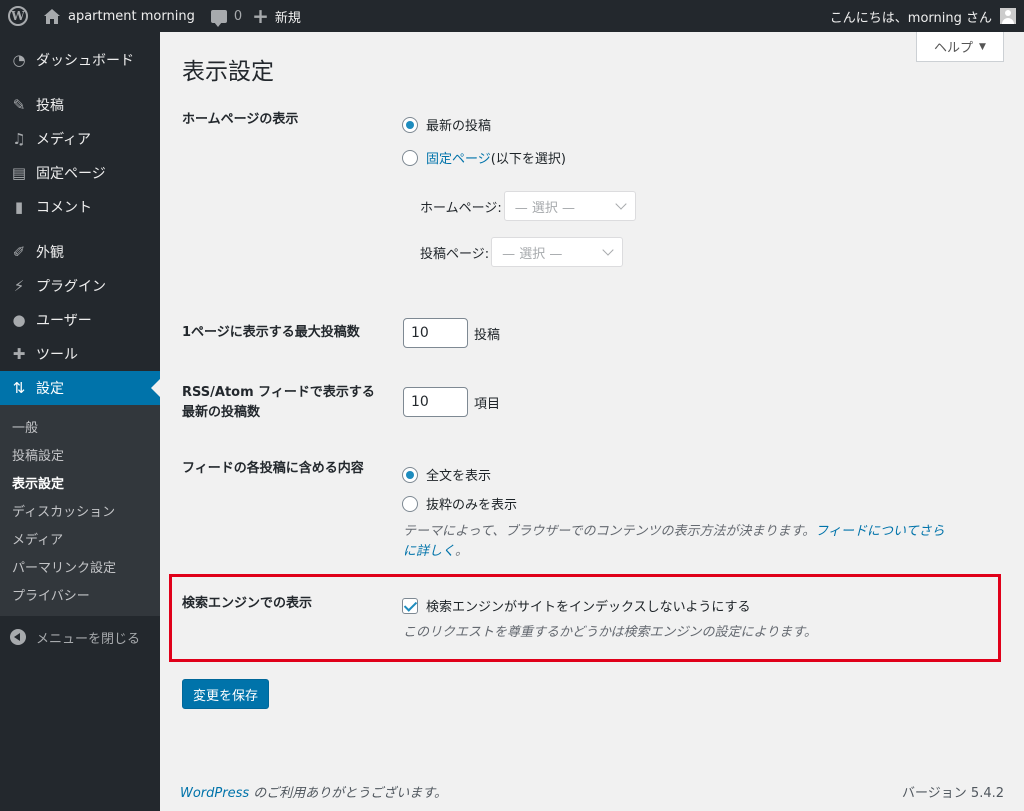 Image resolution: width=1024 pixels, height=811 pixels. What do you see at coordinates (80, 286) in the screenshot?
I see `sidebar-item-plugins: ⚡ プラグイン` at bounding box center [80, 286].